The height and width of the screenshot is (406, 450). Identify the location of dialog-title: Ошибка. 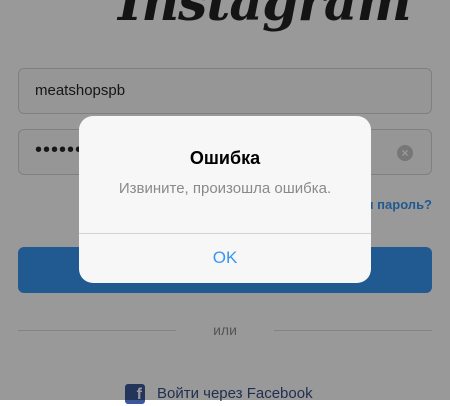
(225, 158).